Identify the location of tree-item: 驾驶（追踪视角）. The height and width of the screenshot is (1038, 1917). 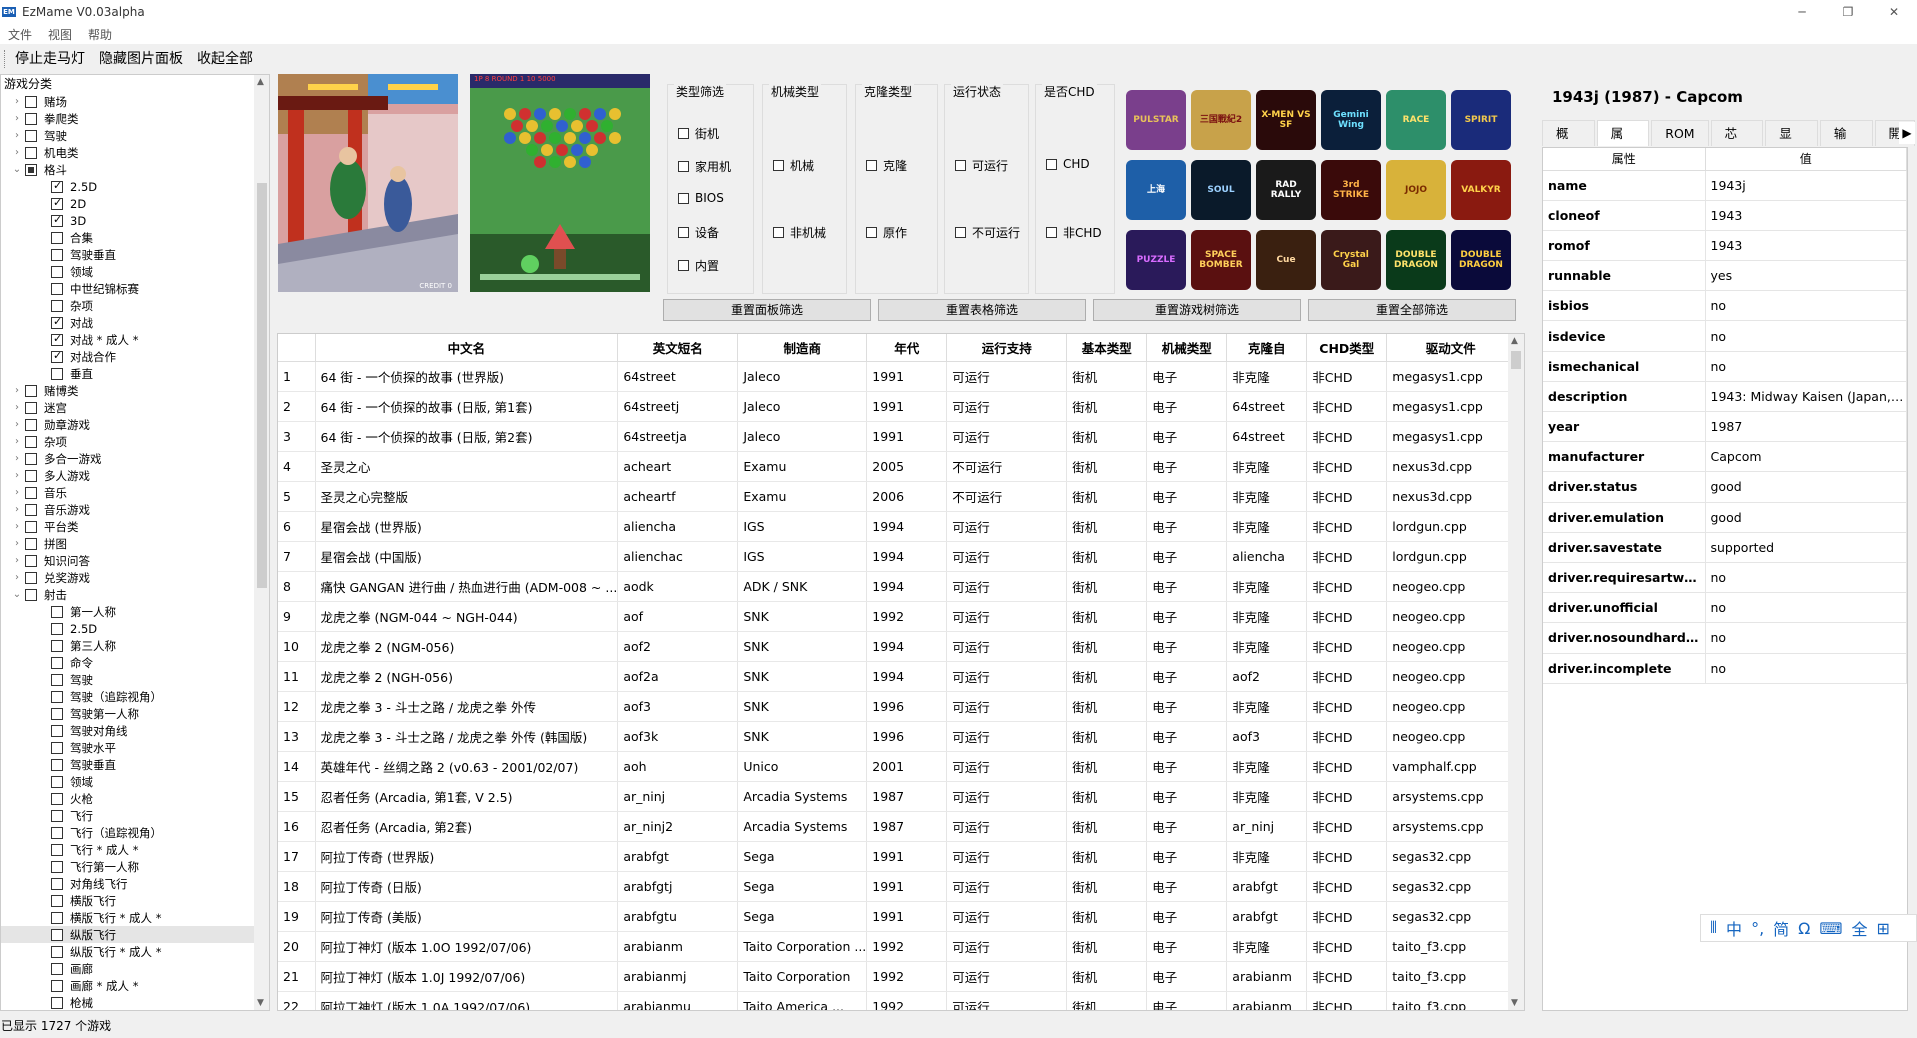
(135, 696).